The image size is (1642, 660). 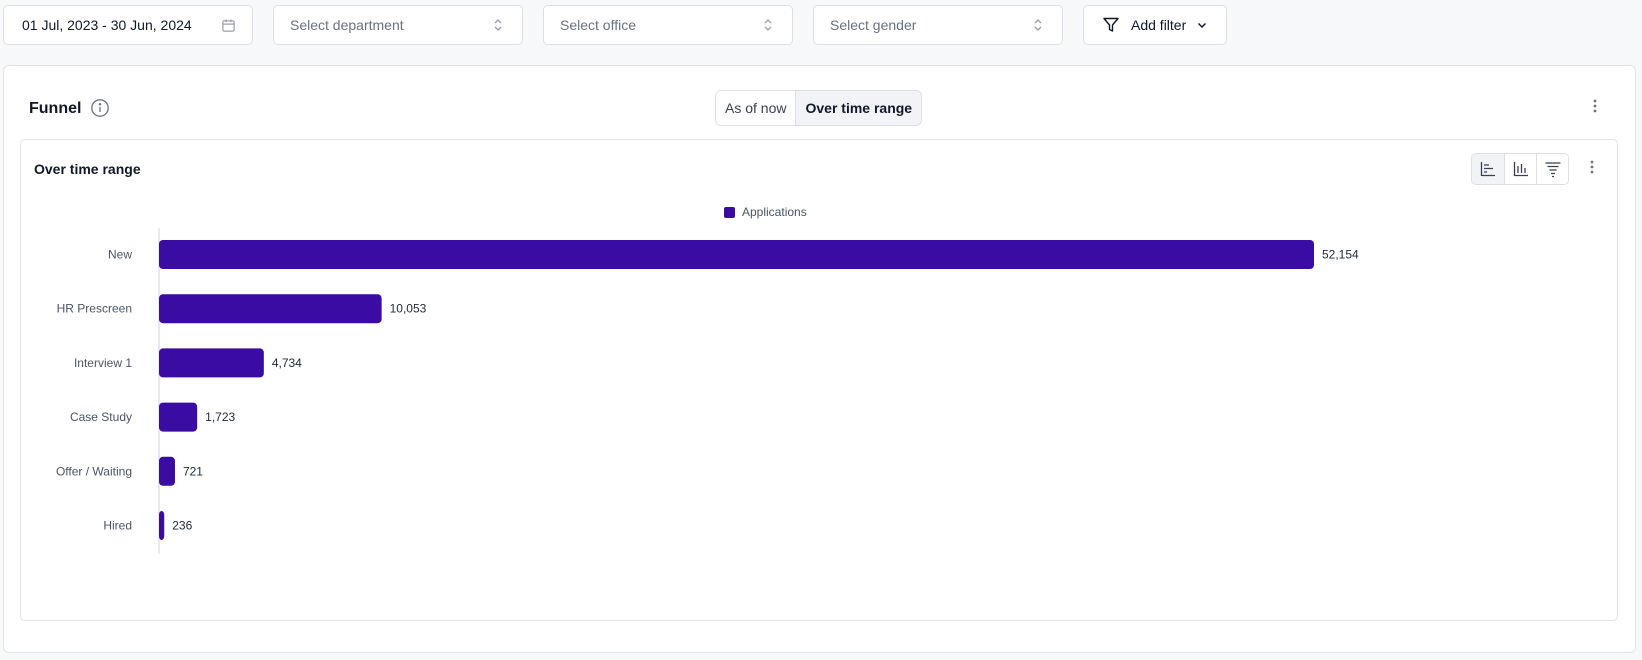 What do you see at coordinates (729, 212) in the screenshot?
I see `legend-swatch` at bounding box center [729, 212].